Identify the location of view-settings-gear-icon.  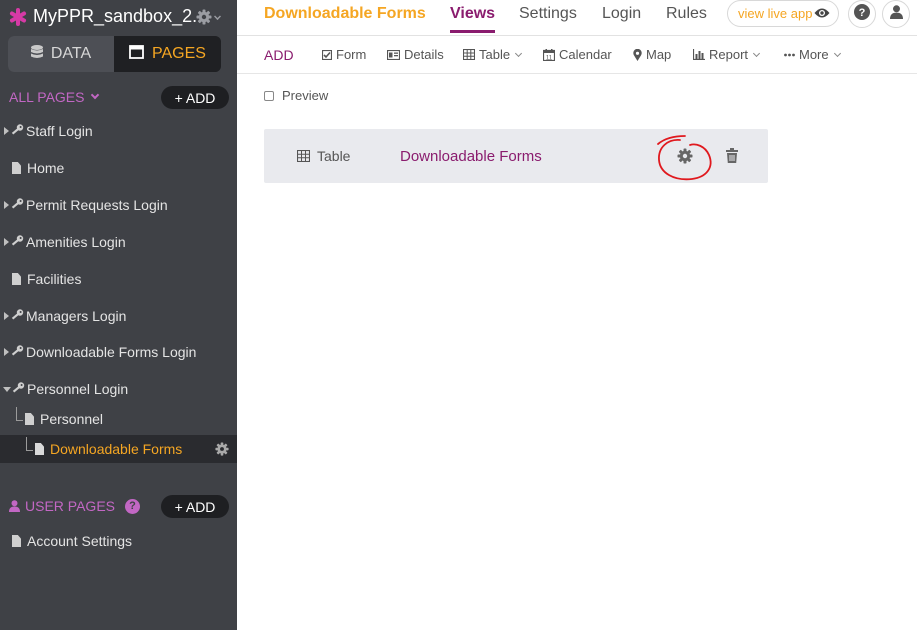
(685, 158).